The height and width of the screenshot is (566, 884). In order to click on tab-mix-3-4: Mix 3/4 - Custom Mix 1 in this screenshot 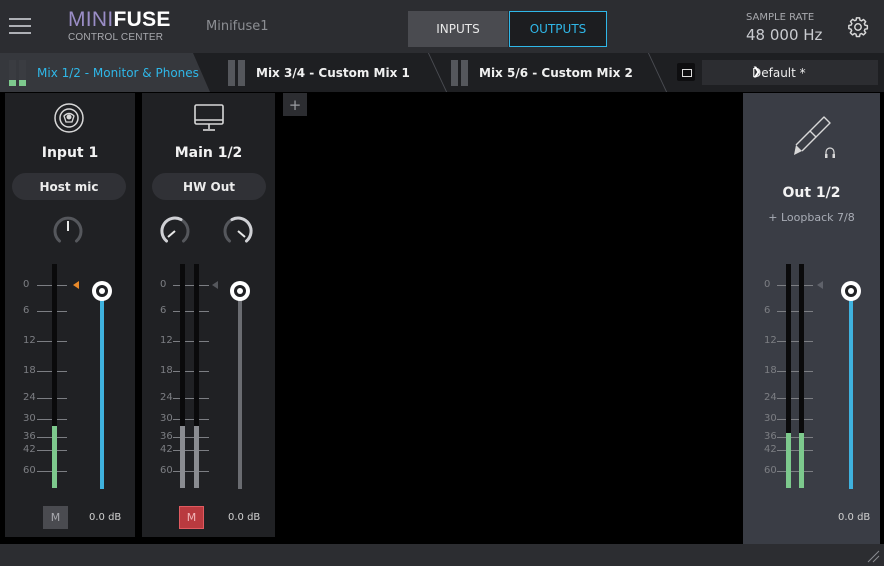, I will do `click(328, 72)`.